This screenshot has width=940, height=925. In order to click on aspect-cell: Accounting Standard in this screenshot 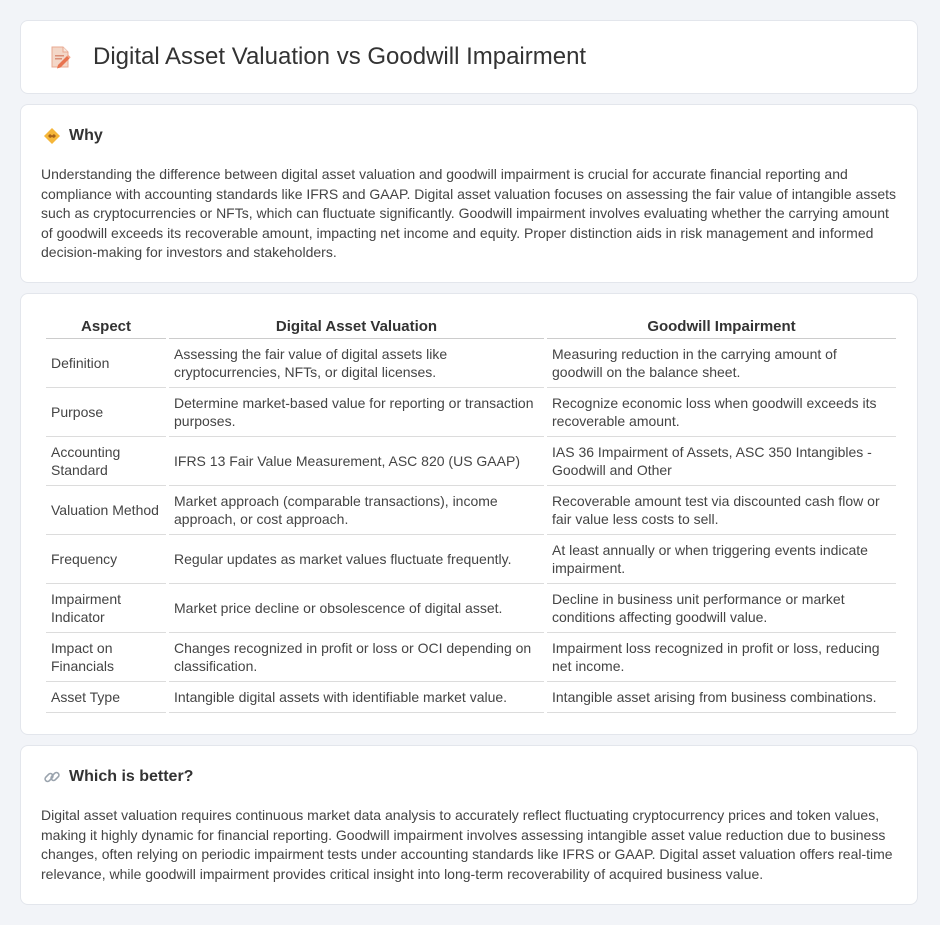, I will do `click(106, 461)`.